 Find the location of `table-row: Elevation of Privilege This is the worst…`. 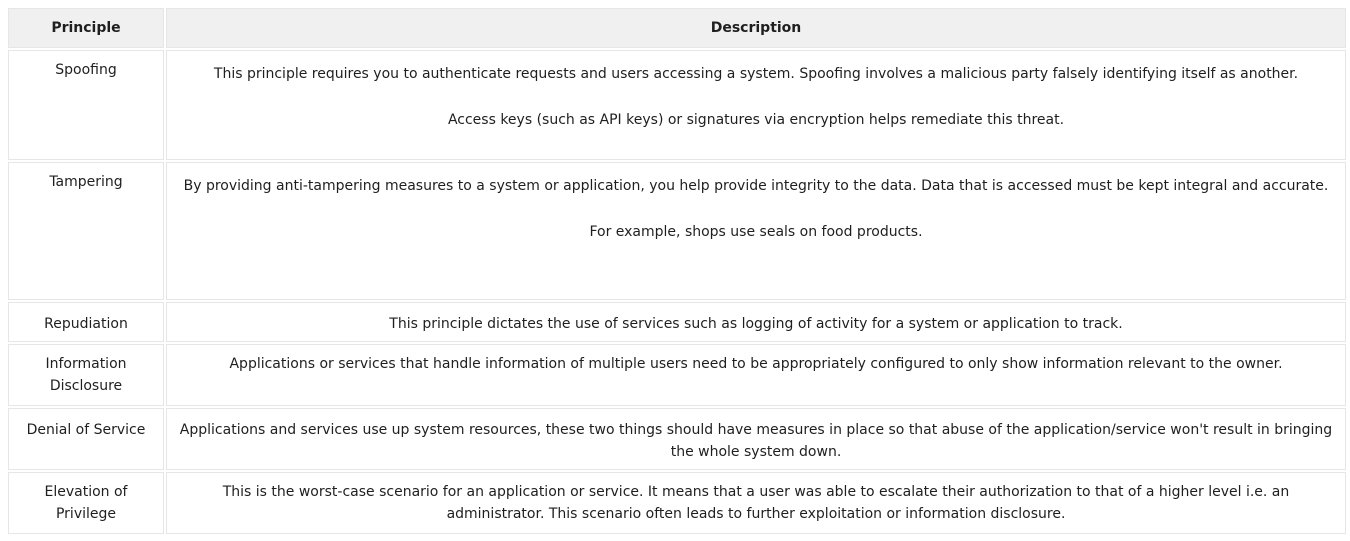

table-row: Elevation of Privilege This is the worst… is located at coordinates (677, 503).